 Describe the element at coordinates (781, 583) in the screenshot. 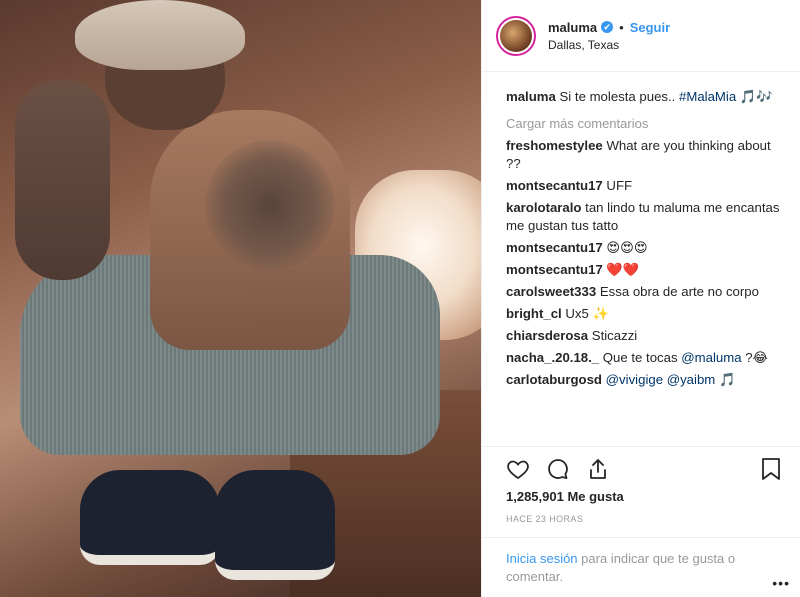

I see `more-options-icon: •••` at that location.